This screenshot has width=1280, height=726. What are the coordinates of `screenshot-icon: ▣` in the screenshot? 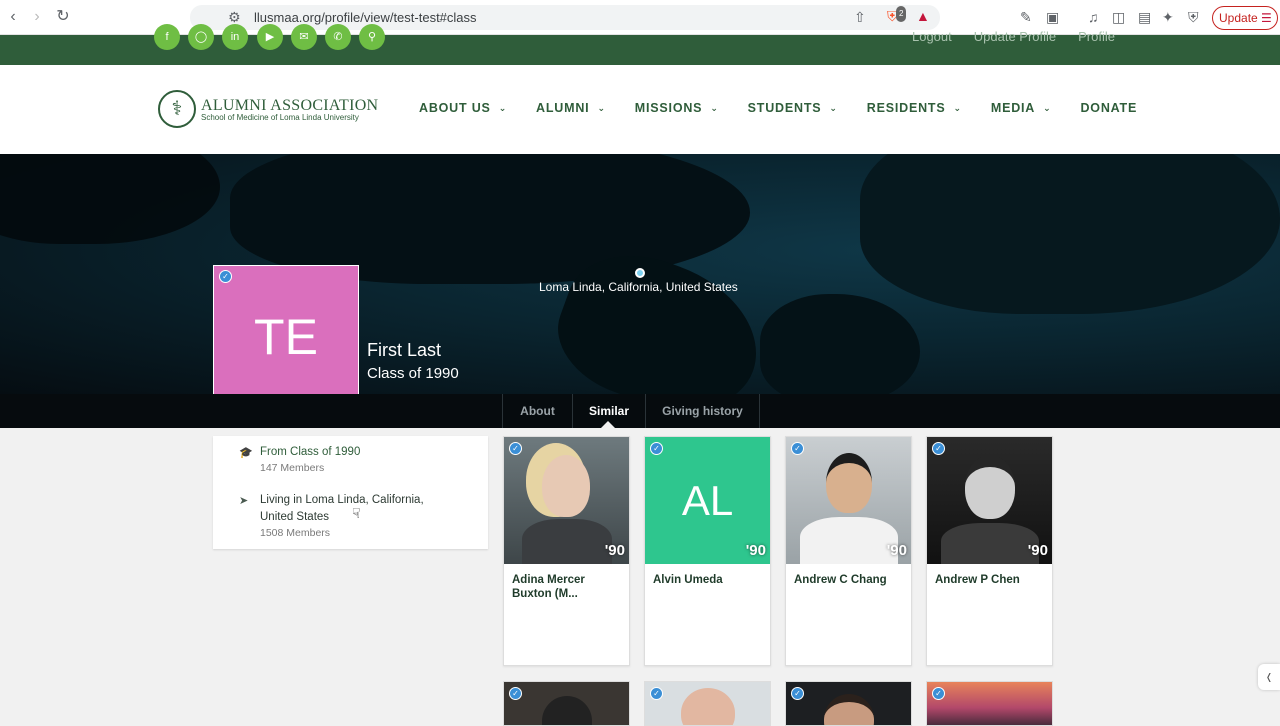 It's located at (1052, 17).